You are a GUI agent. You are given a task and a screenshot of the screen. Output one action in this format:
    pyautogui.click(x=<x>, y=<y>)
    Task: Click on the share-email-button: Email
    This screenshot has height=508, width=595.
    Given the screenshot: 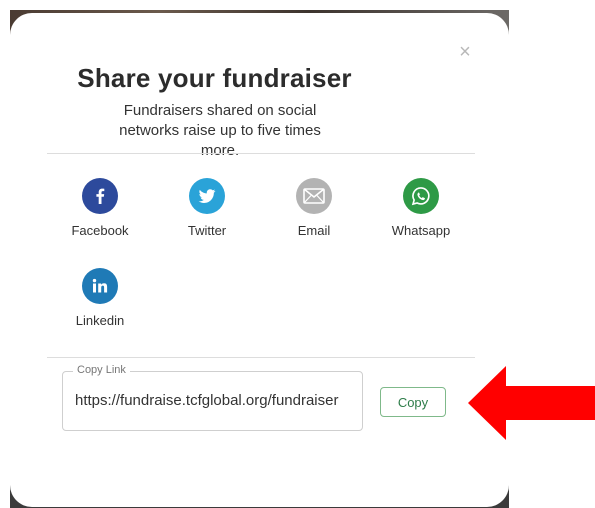 What is the action you would take?
    pyautogui.click(x=314, y=208)
    